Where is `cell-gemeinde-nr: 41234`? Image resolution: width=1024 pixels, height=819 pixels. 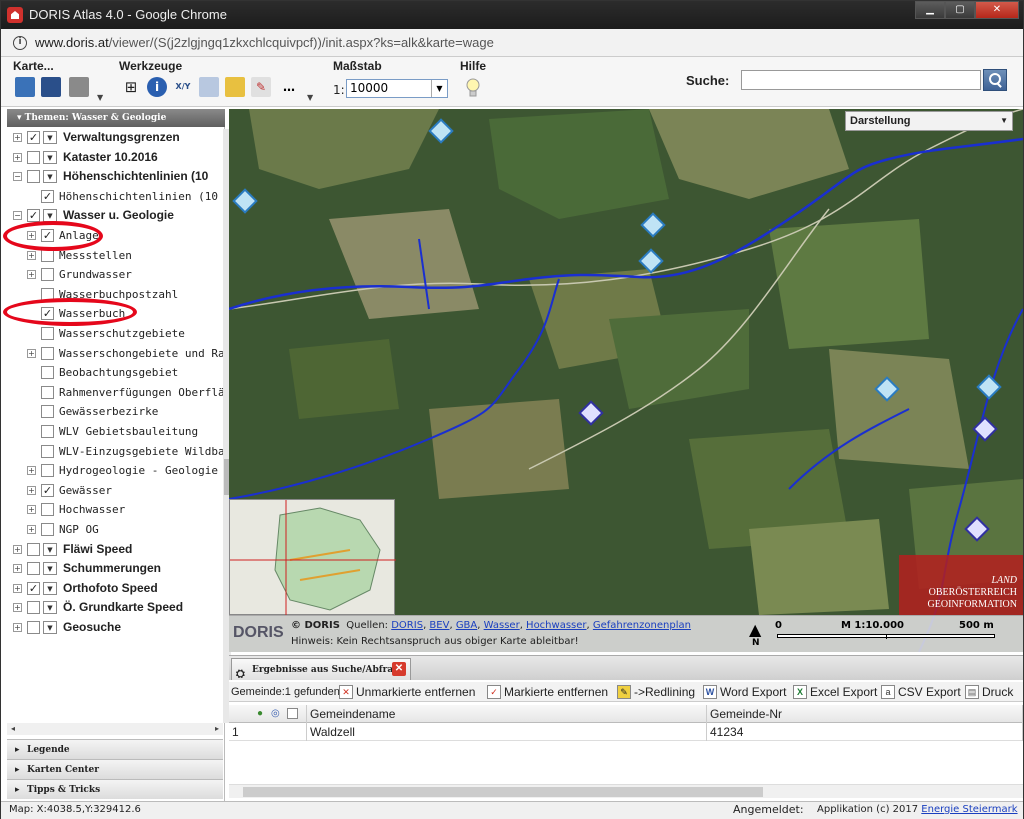
cell-gemeinde-nr: 41234 is located at coordinates (865, 732).